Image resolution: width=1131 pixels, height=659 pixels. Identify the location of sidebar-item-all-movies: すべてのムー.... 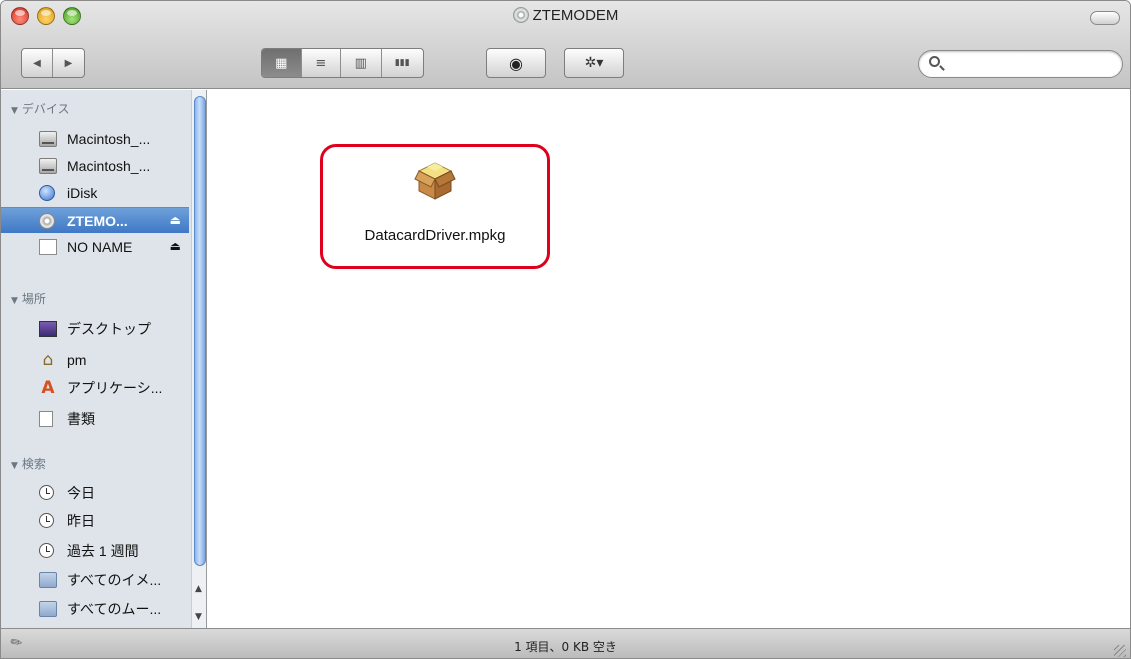
(95, 609).